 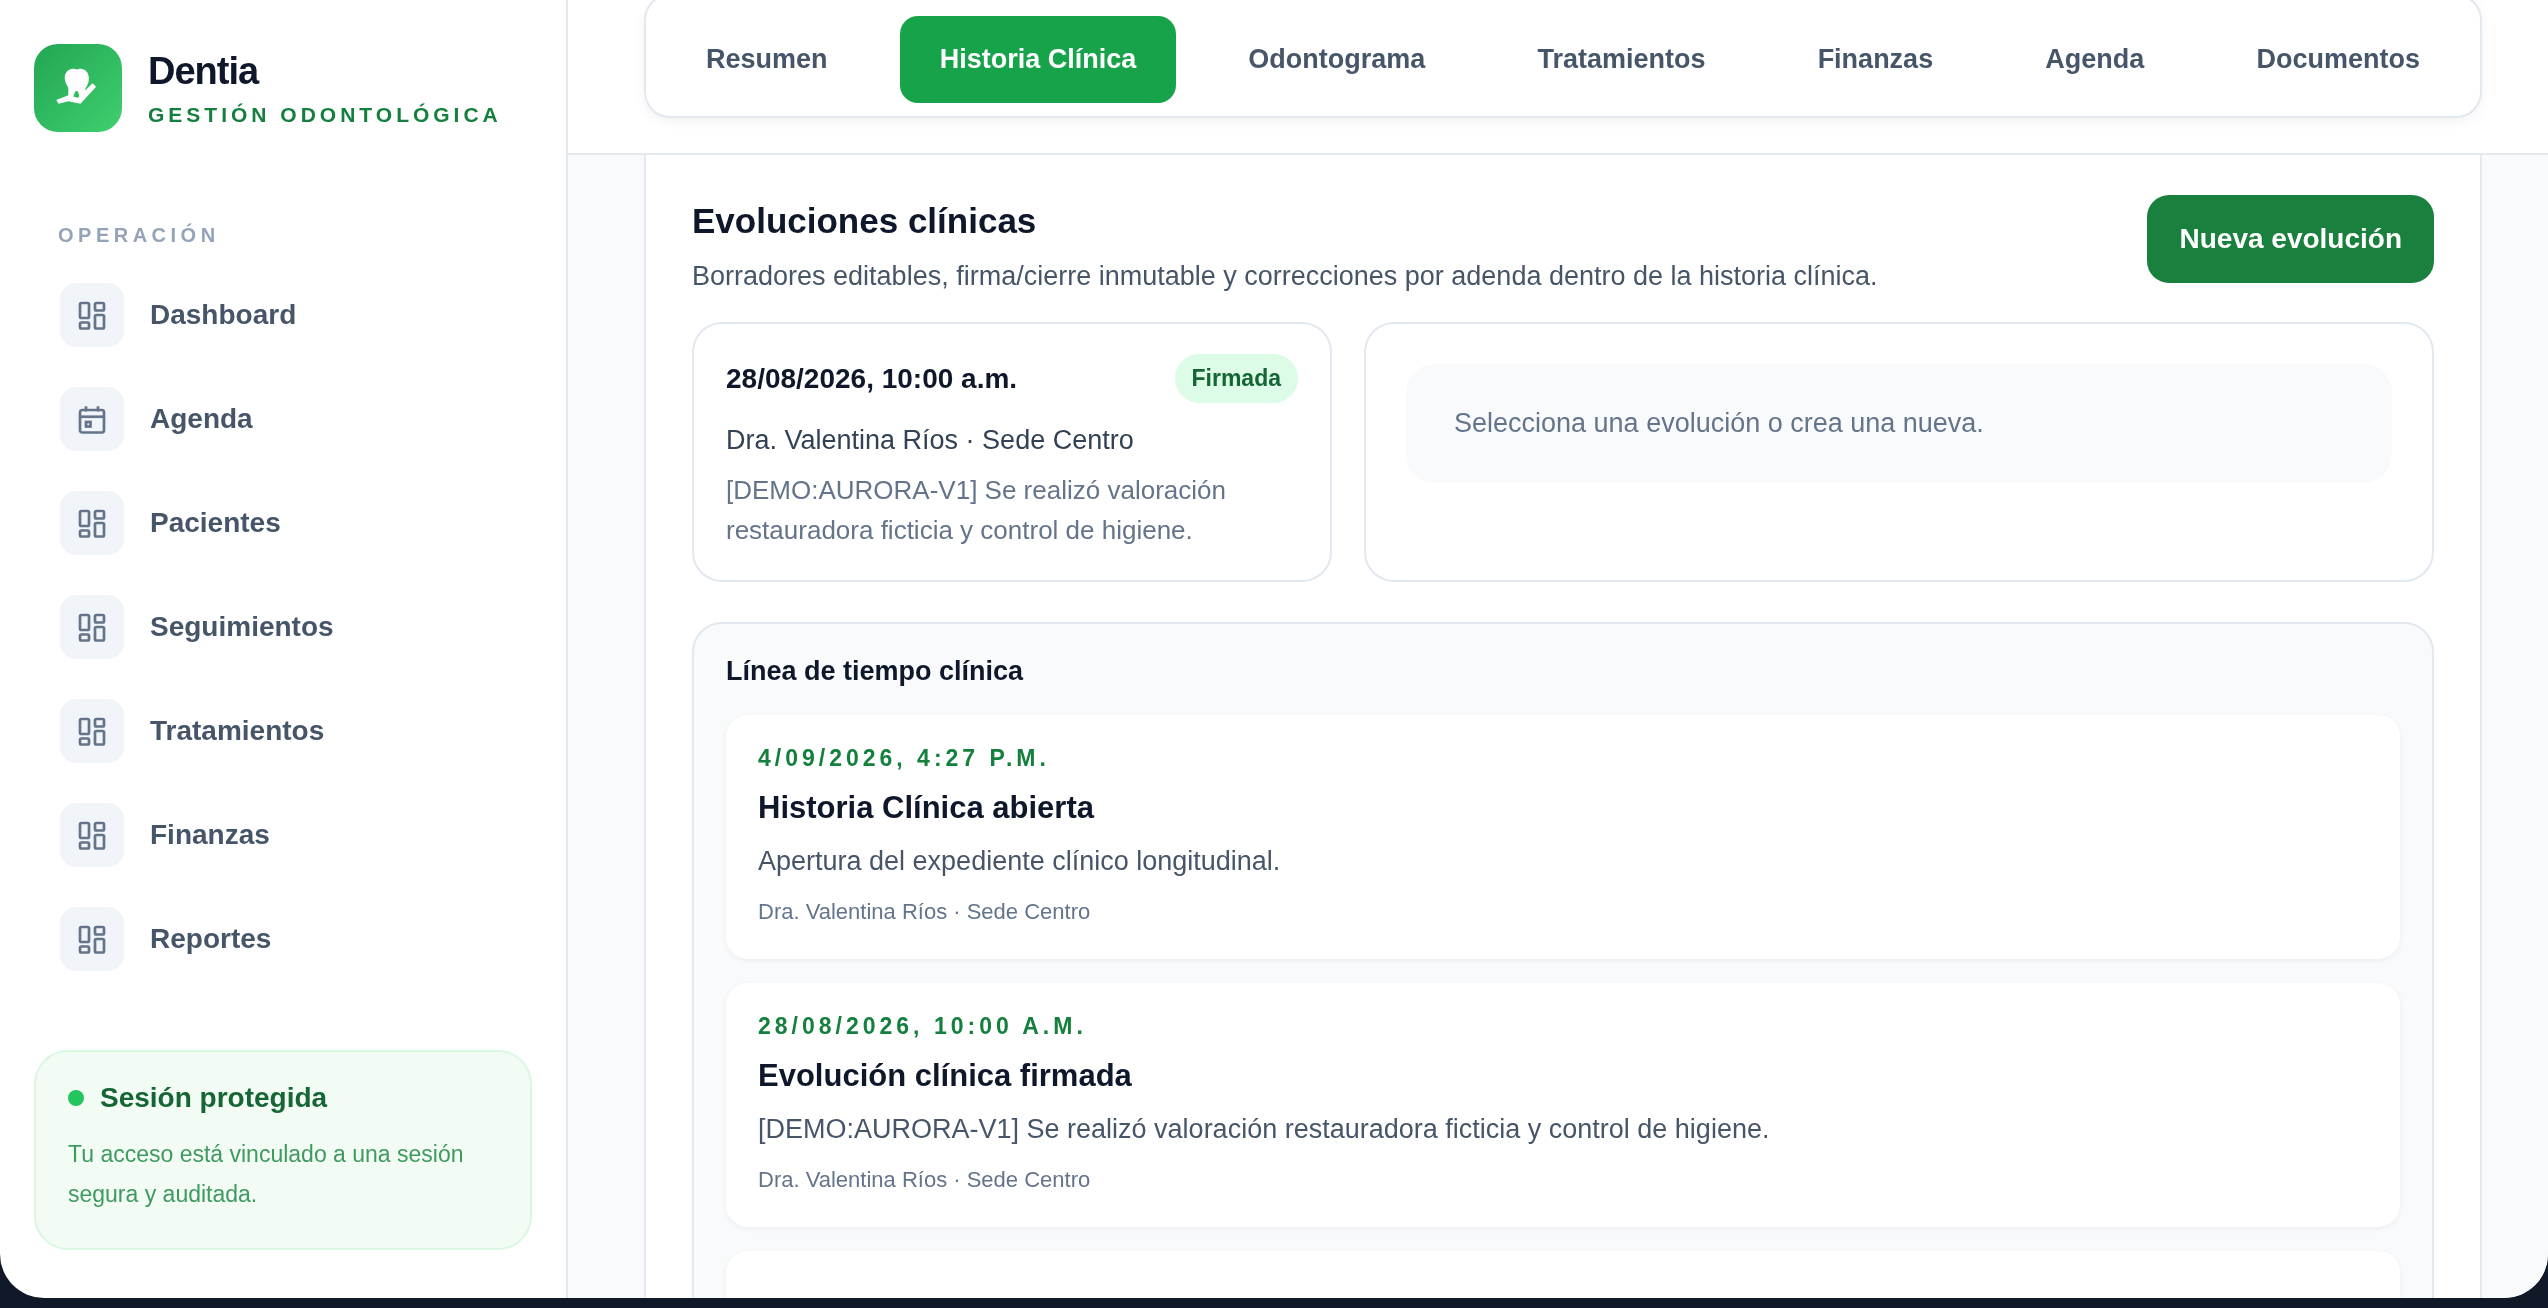 I want to click on tab: Resumen, so click(x=767, y=59).